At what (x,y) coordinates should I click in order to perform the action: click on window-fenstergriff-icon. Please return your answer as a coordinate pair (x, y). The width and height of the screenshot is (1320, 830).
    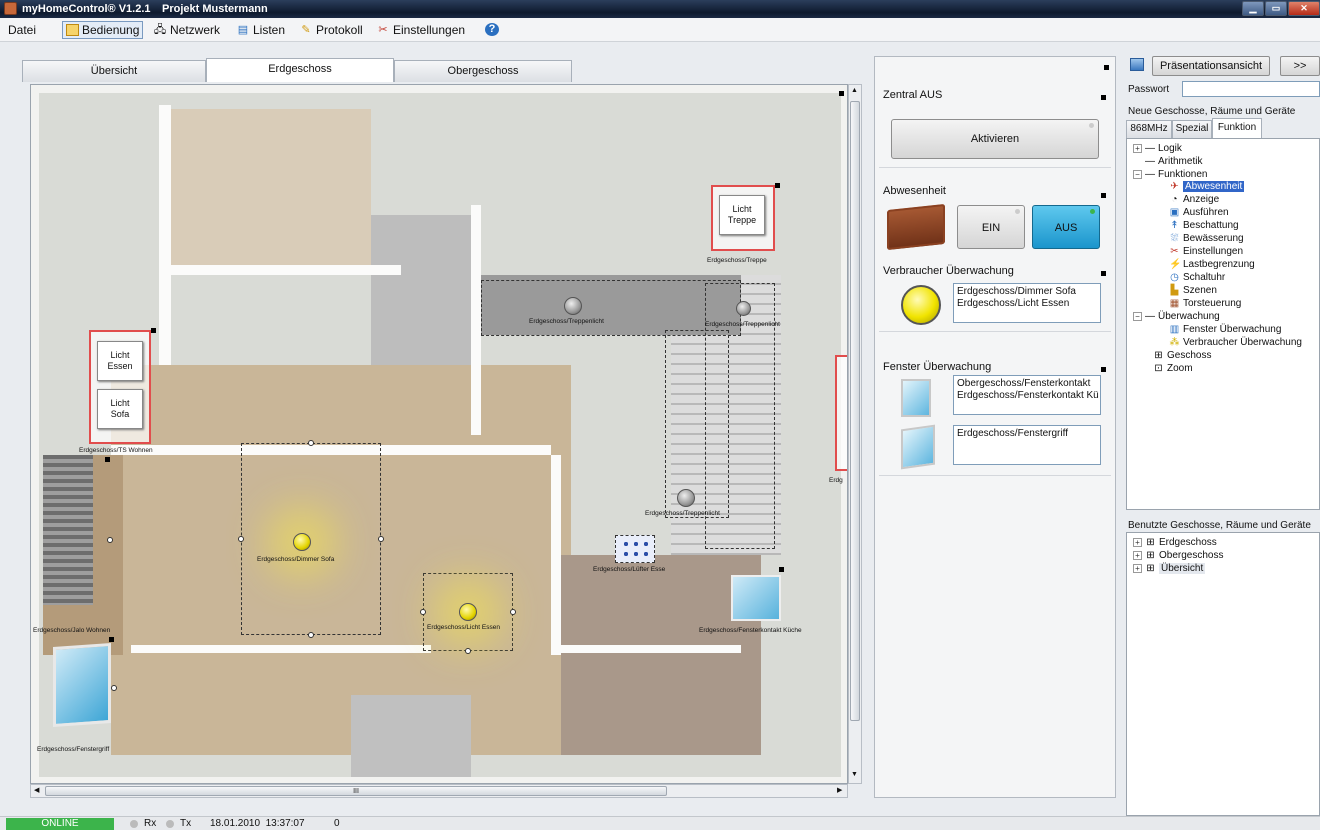
    Looking at the image, I should click on (82, 685).